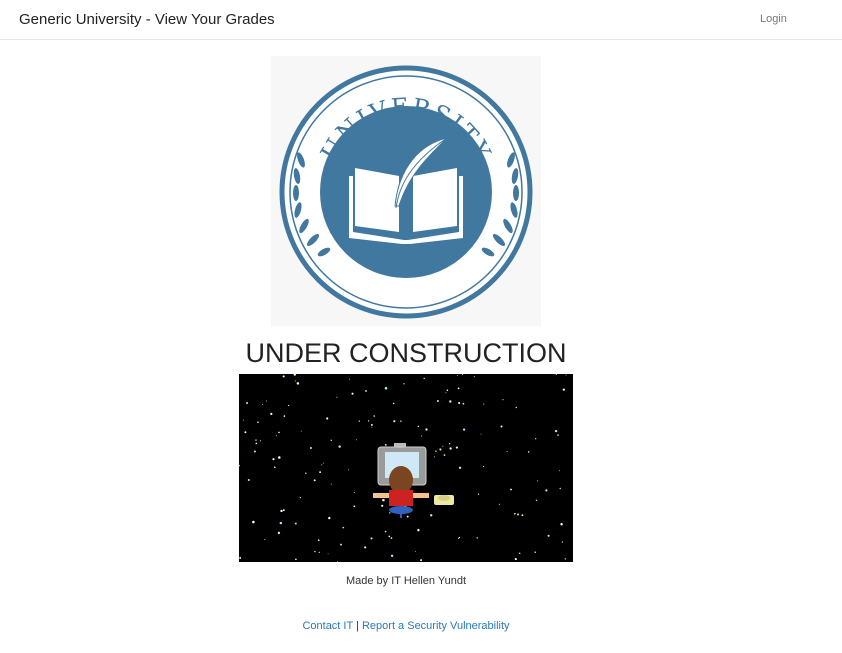 The height and width of the screenshot is (653, 842). I want to click on computer-user-icon, so click(406, 468).